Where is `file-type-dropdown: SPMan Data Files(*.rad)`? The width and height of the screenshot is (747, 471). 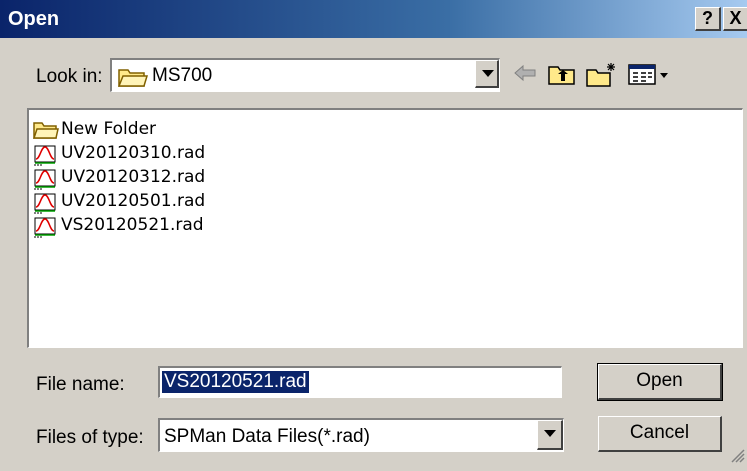 file-type-dropdown: SPMan Data Files(*.rad) is located at coordinates (361, 435).